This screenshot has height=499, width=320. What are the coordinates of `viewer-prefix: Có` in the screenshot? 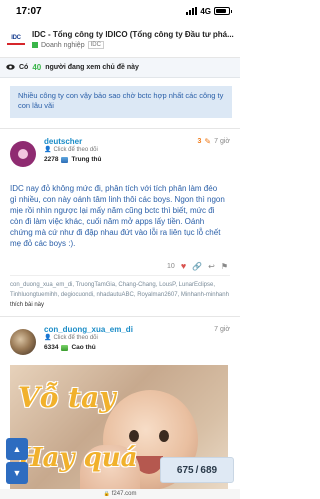 It's located at (24, 67).